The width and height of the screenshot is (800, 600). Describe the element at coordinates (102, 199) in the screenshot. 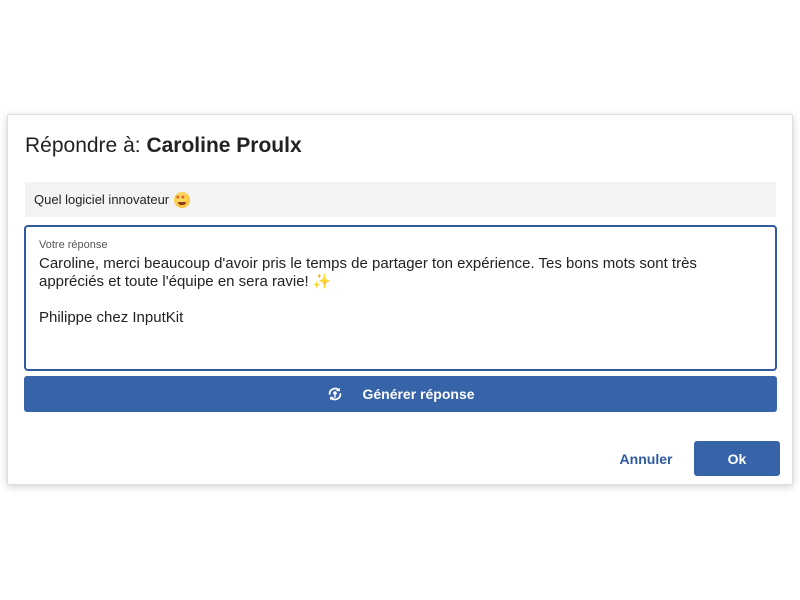

I see `review-text: Quel logiciel innovateur` at that location.